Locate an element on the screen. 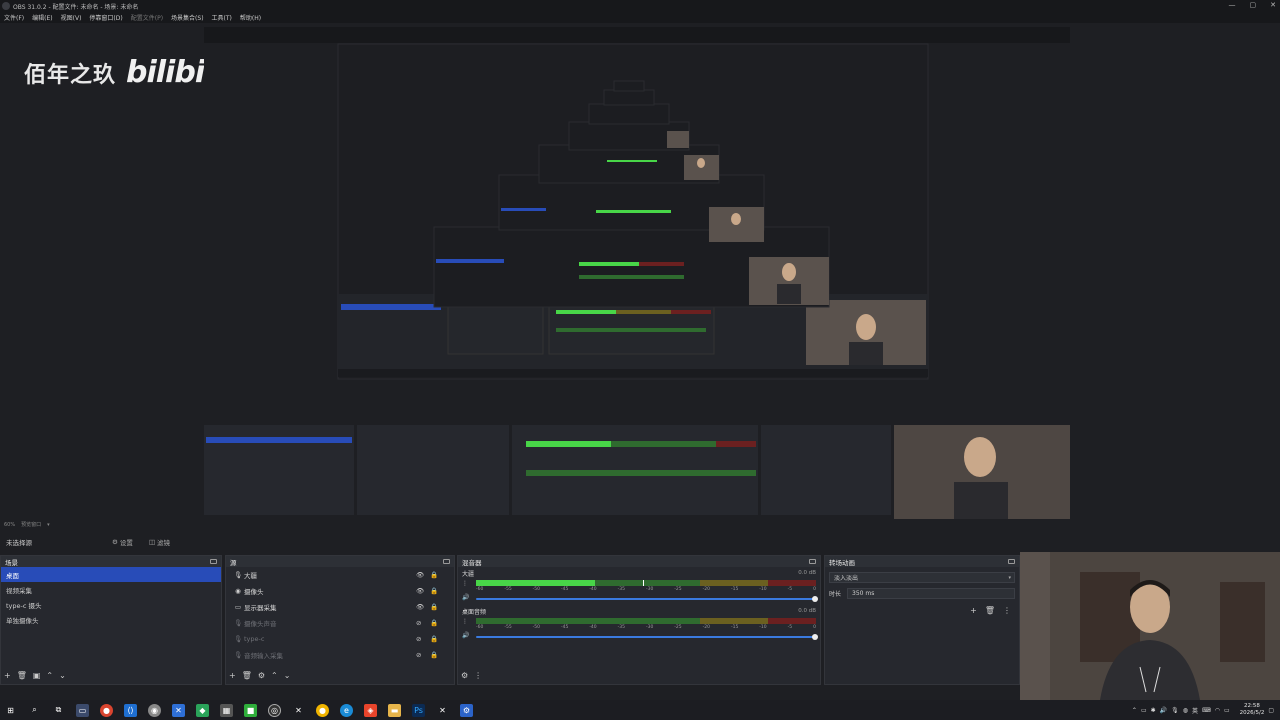  menu-profile: 配置文件(P) is located at coordinates (147, 17).